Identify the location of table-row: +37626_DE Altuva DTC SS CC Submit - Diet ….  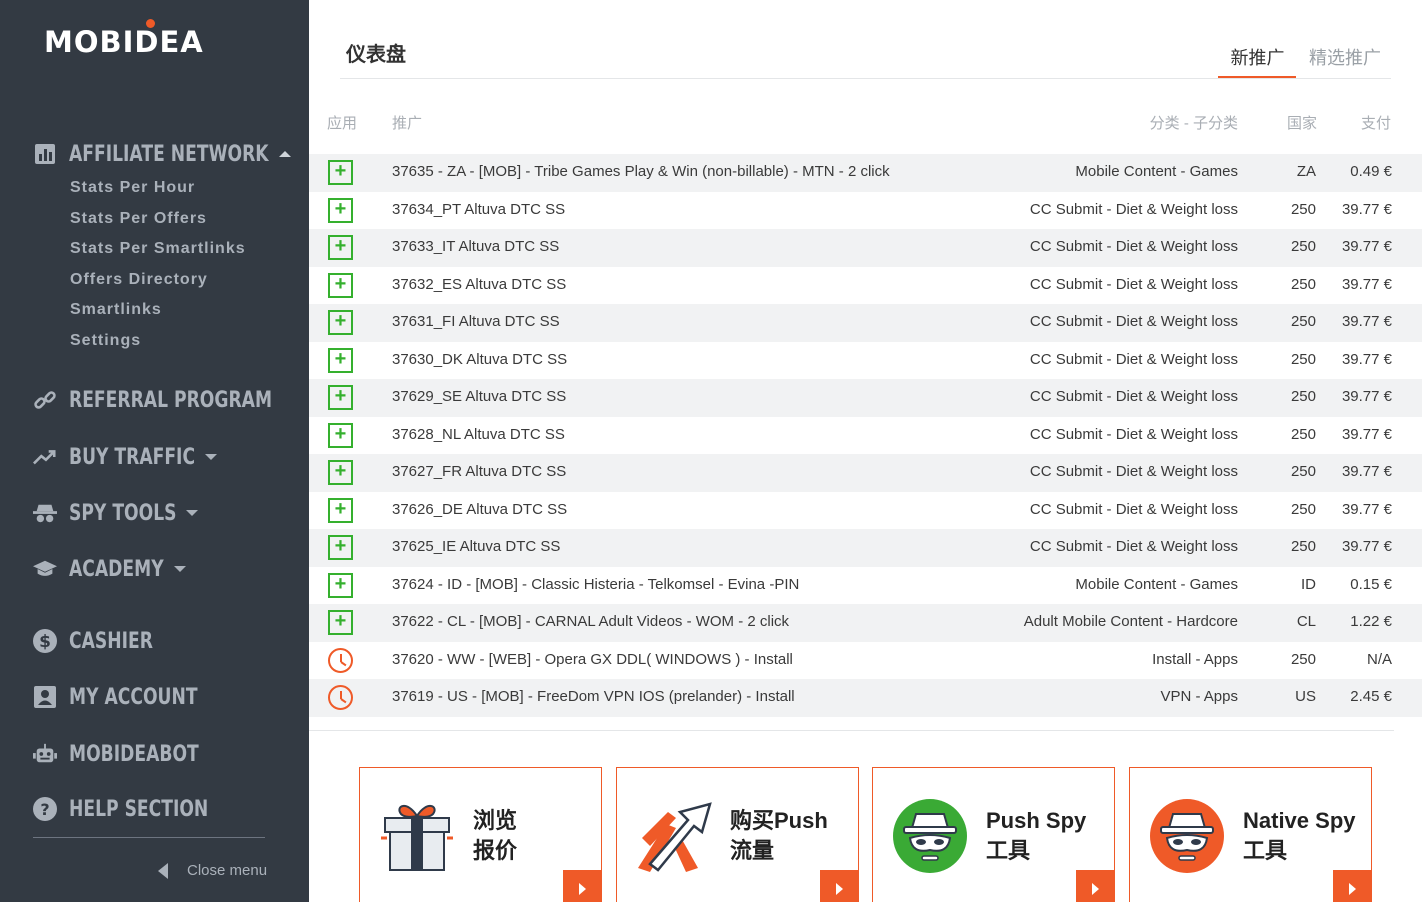
(865, 511).